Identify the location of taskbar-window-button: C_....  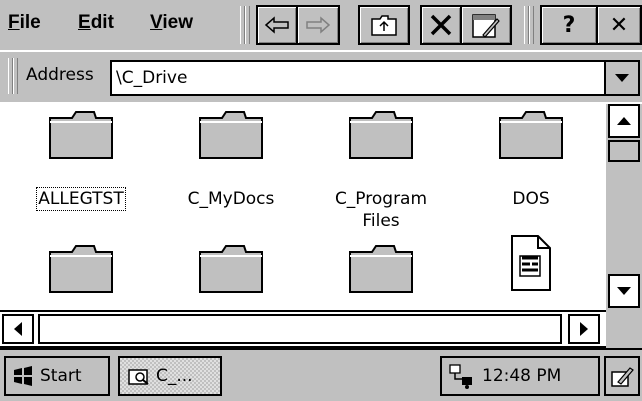
(170, 376).